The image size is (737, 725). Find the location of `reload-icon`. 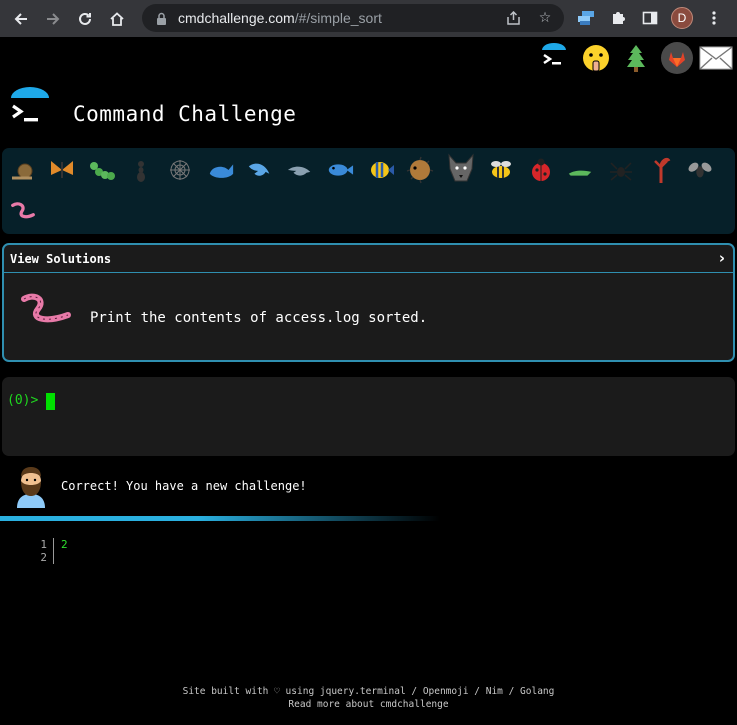

reload-icon is located at coordinates (85, 19).